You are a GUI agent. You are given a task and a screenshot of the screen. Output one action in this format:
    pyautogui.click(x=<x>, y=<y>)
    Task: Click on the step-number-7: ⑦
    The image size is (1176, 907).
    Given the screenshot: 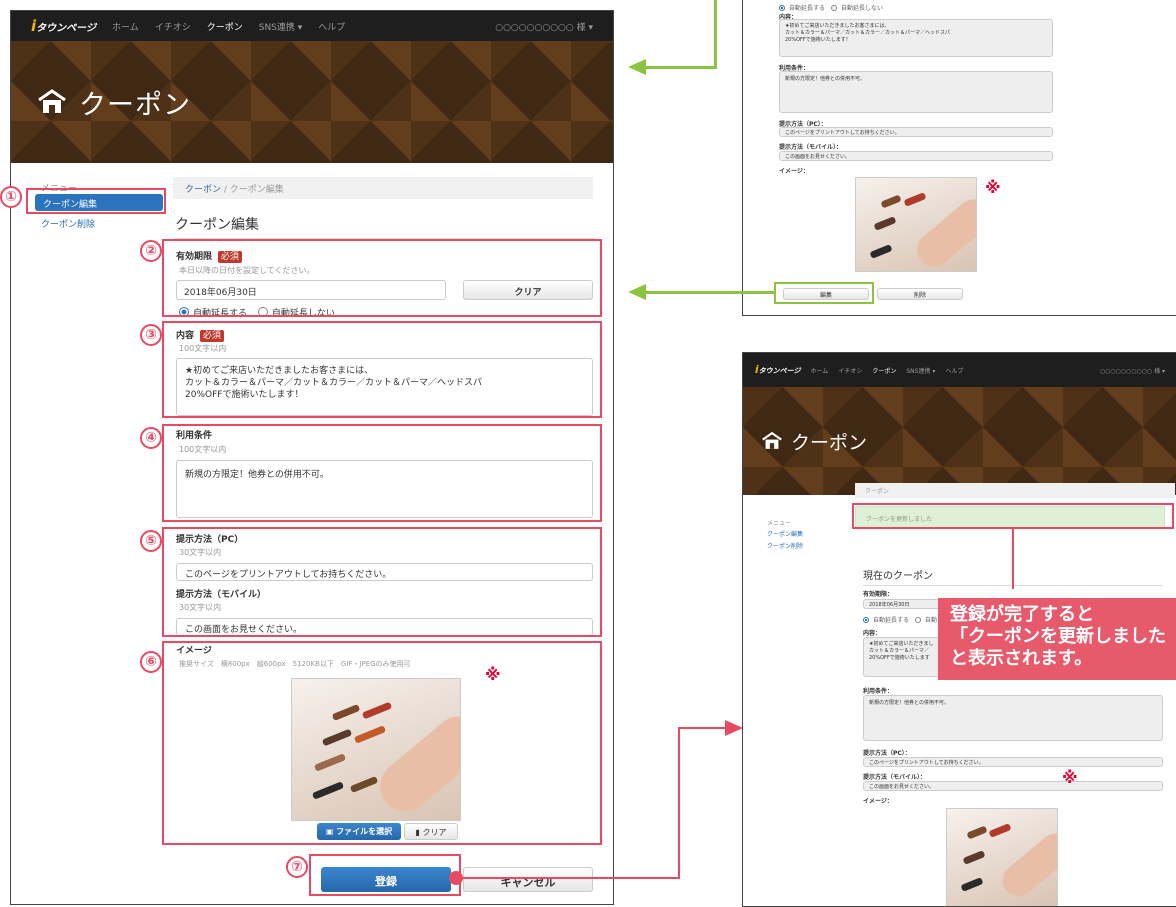 What is the action you would take?
    pyautogui.click(x=297, y=867)
    